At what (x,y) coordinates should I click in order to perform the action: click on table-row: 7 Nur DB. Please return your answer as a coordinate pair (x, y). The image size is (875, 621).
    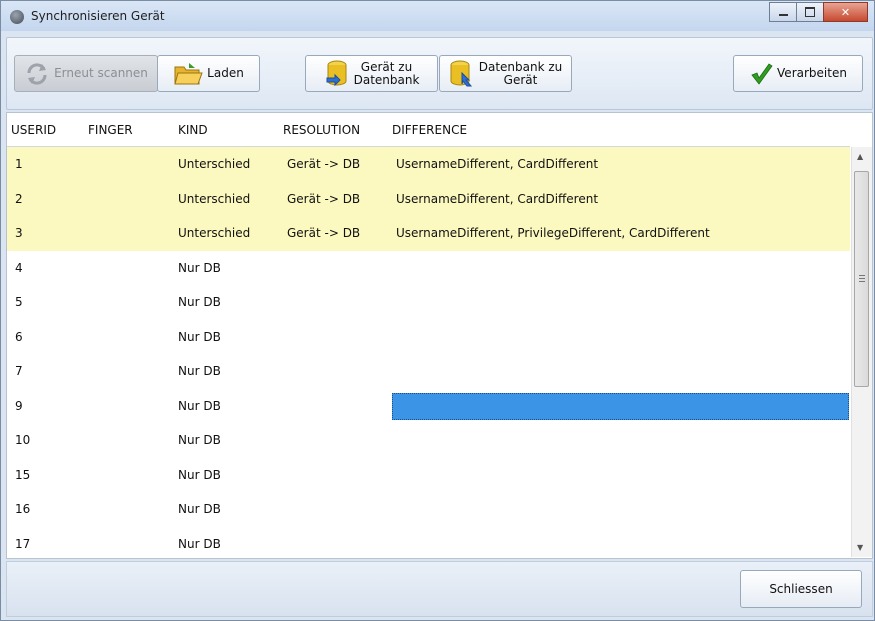
    Looking at the image, I should click on (428, 371).